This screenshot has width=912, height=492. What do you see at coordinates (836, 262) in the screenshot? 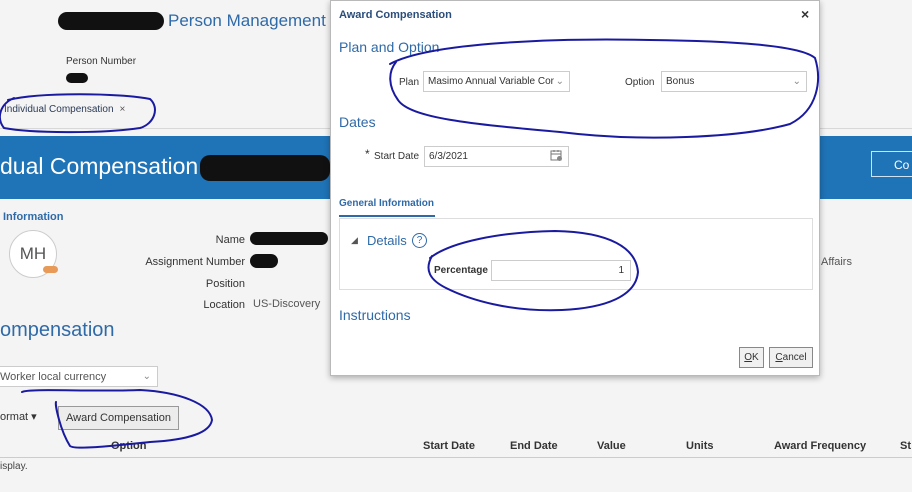
I see `department-value: Affairs` at bounding box center [836, 262].